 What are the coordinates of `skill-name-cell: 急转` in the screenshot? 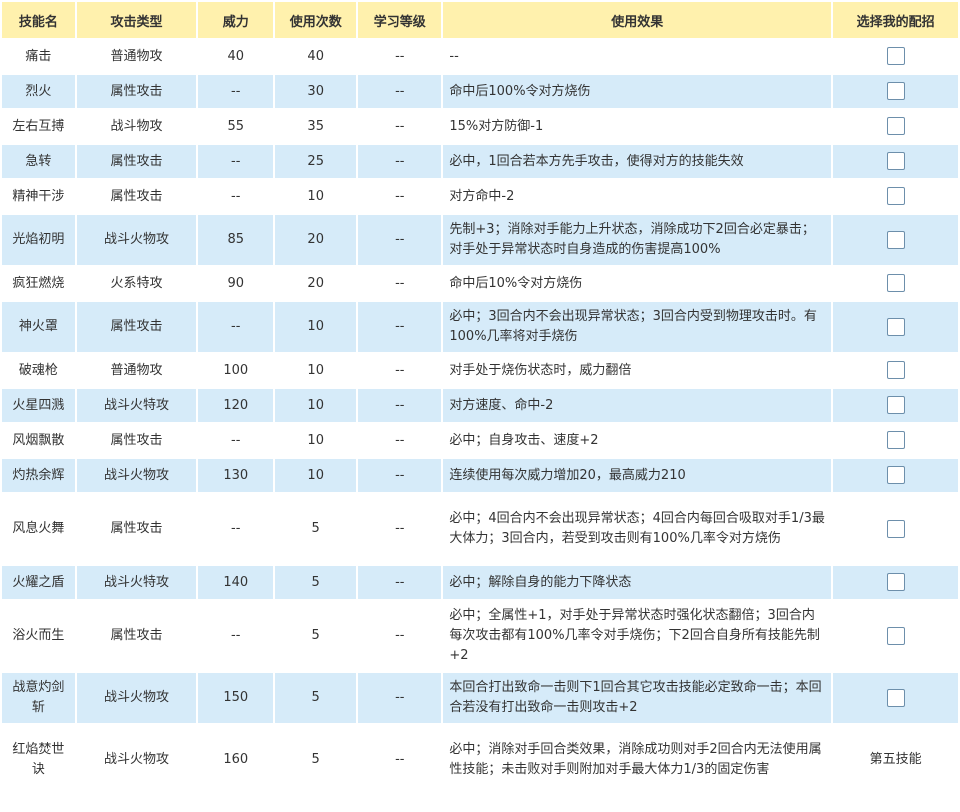 It's located at (38, 161).